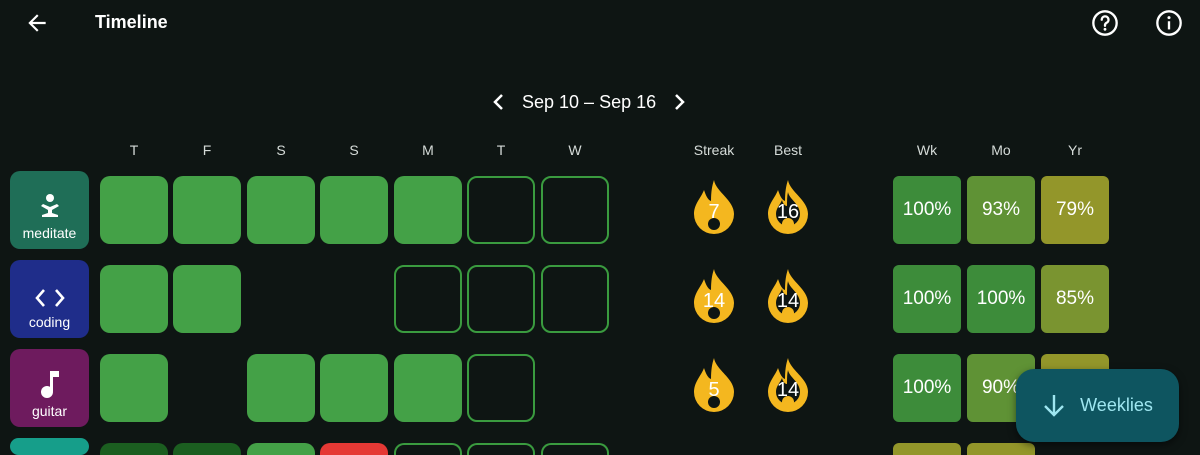 Image resolution: width=1200 pixels, height=455 pixels. I want to click on week-range-label: Sep 10 – Sep 16, so click(589, 101).